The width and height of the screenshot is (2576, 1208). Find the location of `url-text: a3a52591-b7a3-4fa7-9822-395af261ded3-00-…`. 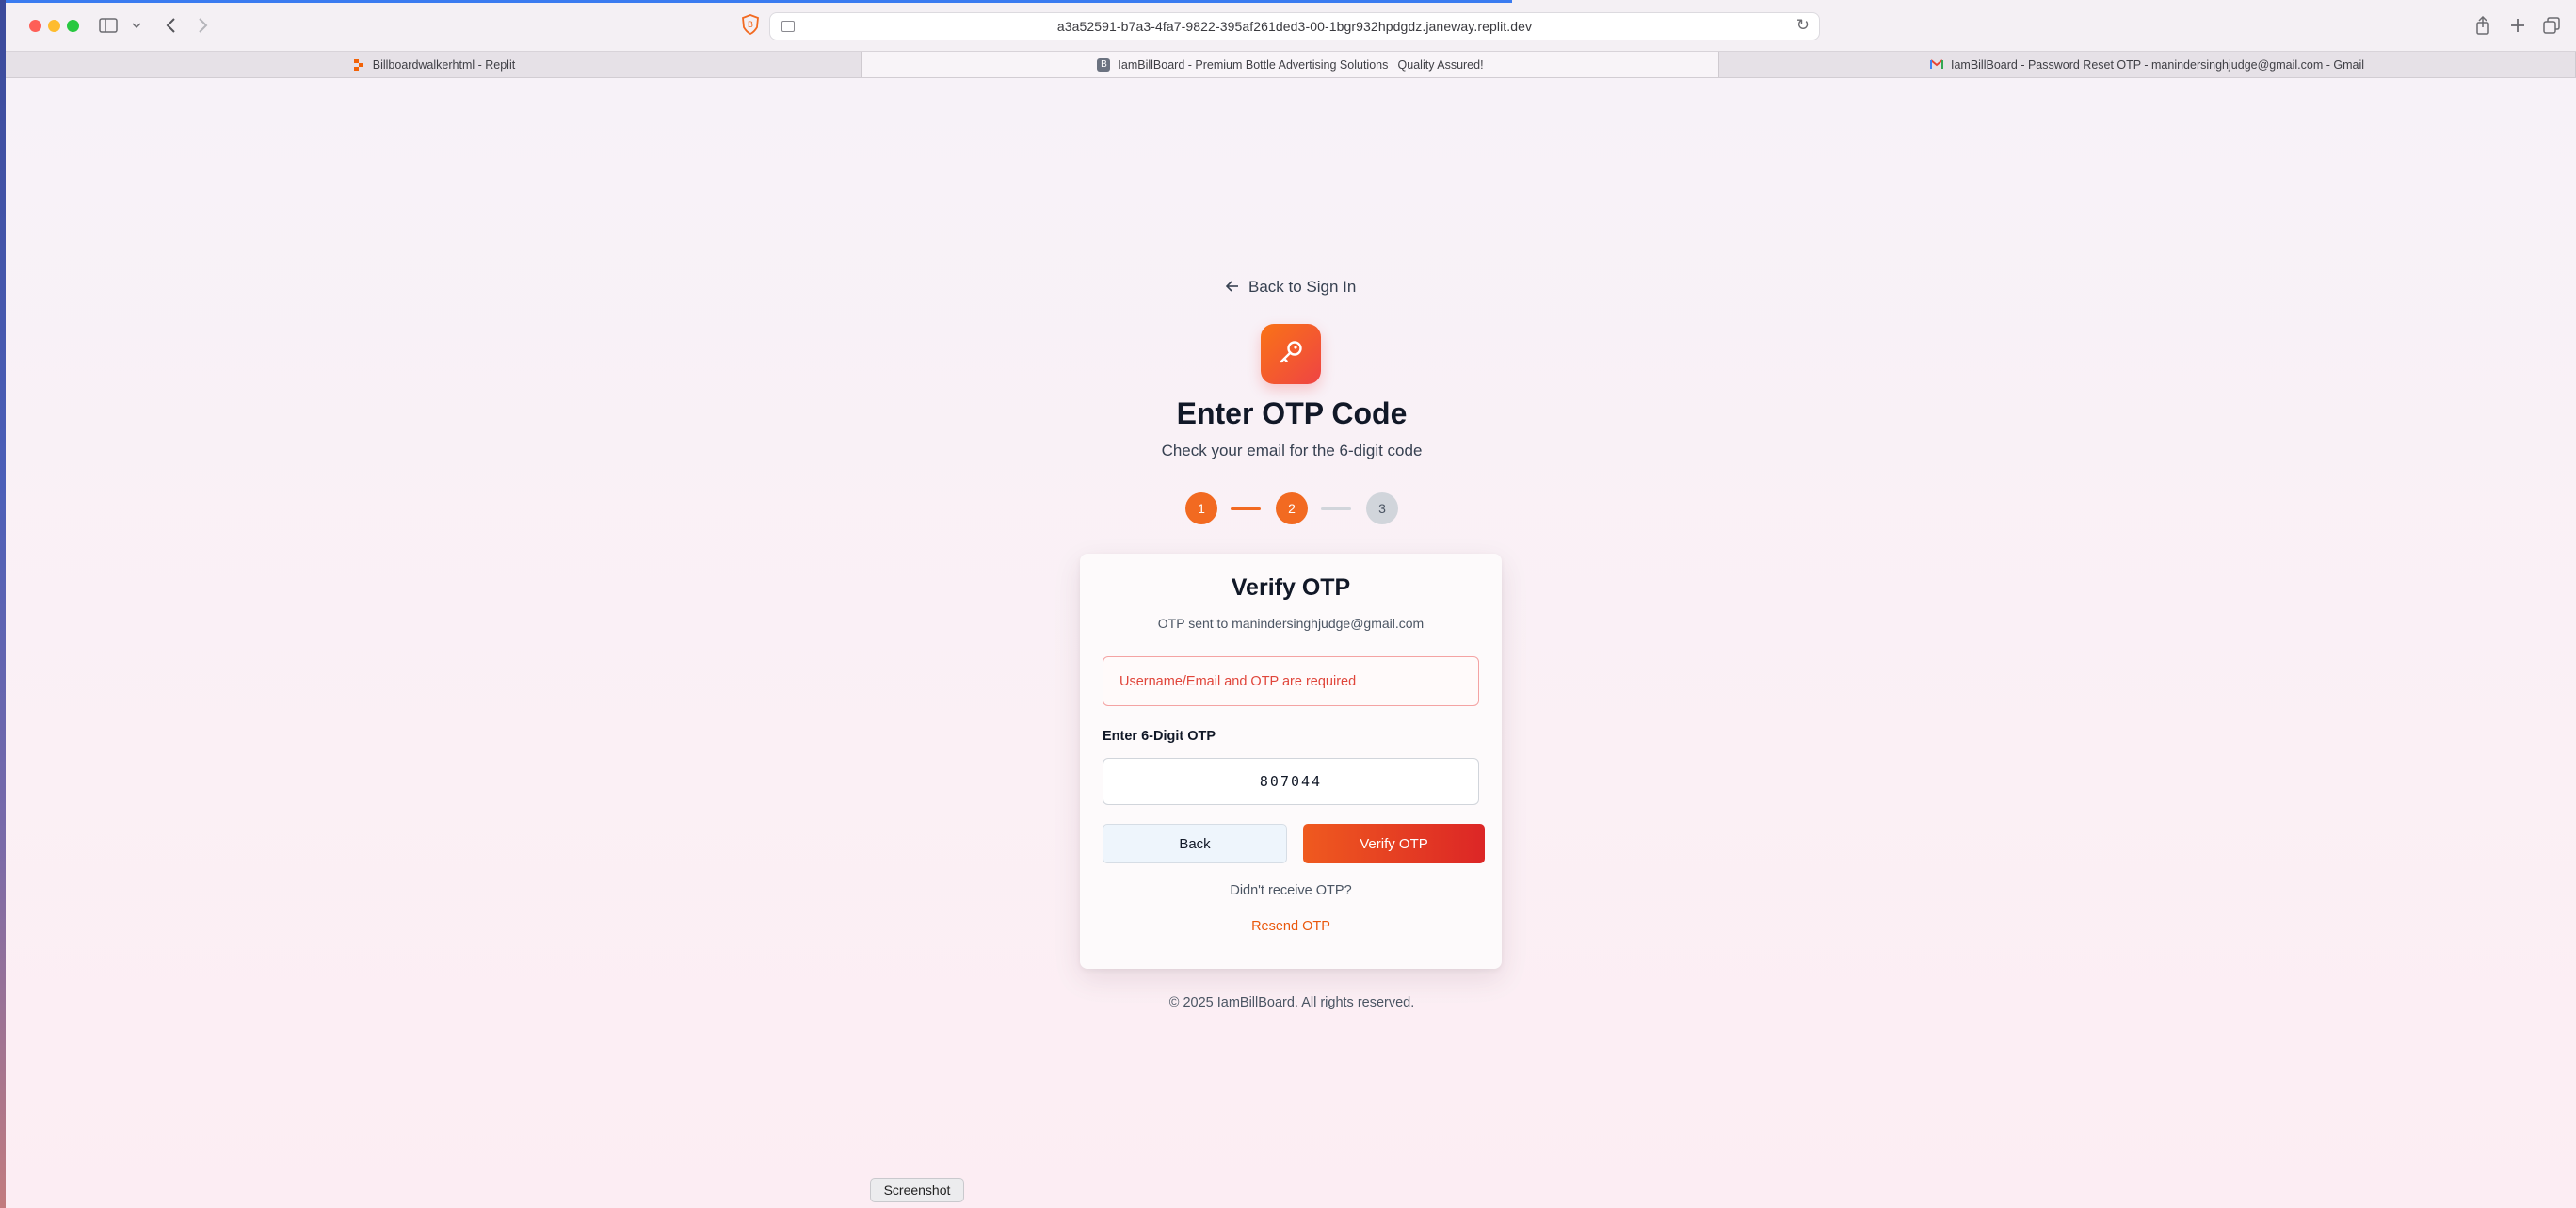

url-text: a3a52591-b7a3-4fa7-9822-395af261ded3-00-… is located at coordinates (1294, 27).